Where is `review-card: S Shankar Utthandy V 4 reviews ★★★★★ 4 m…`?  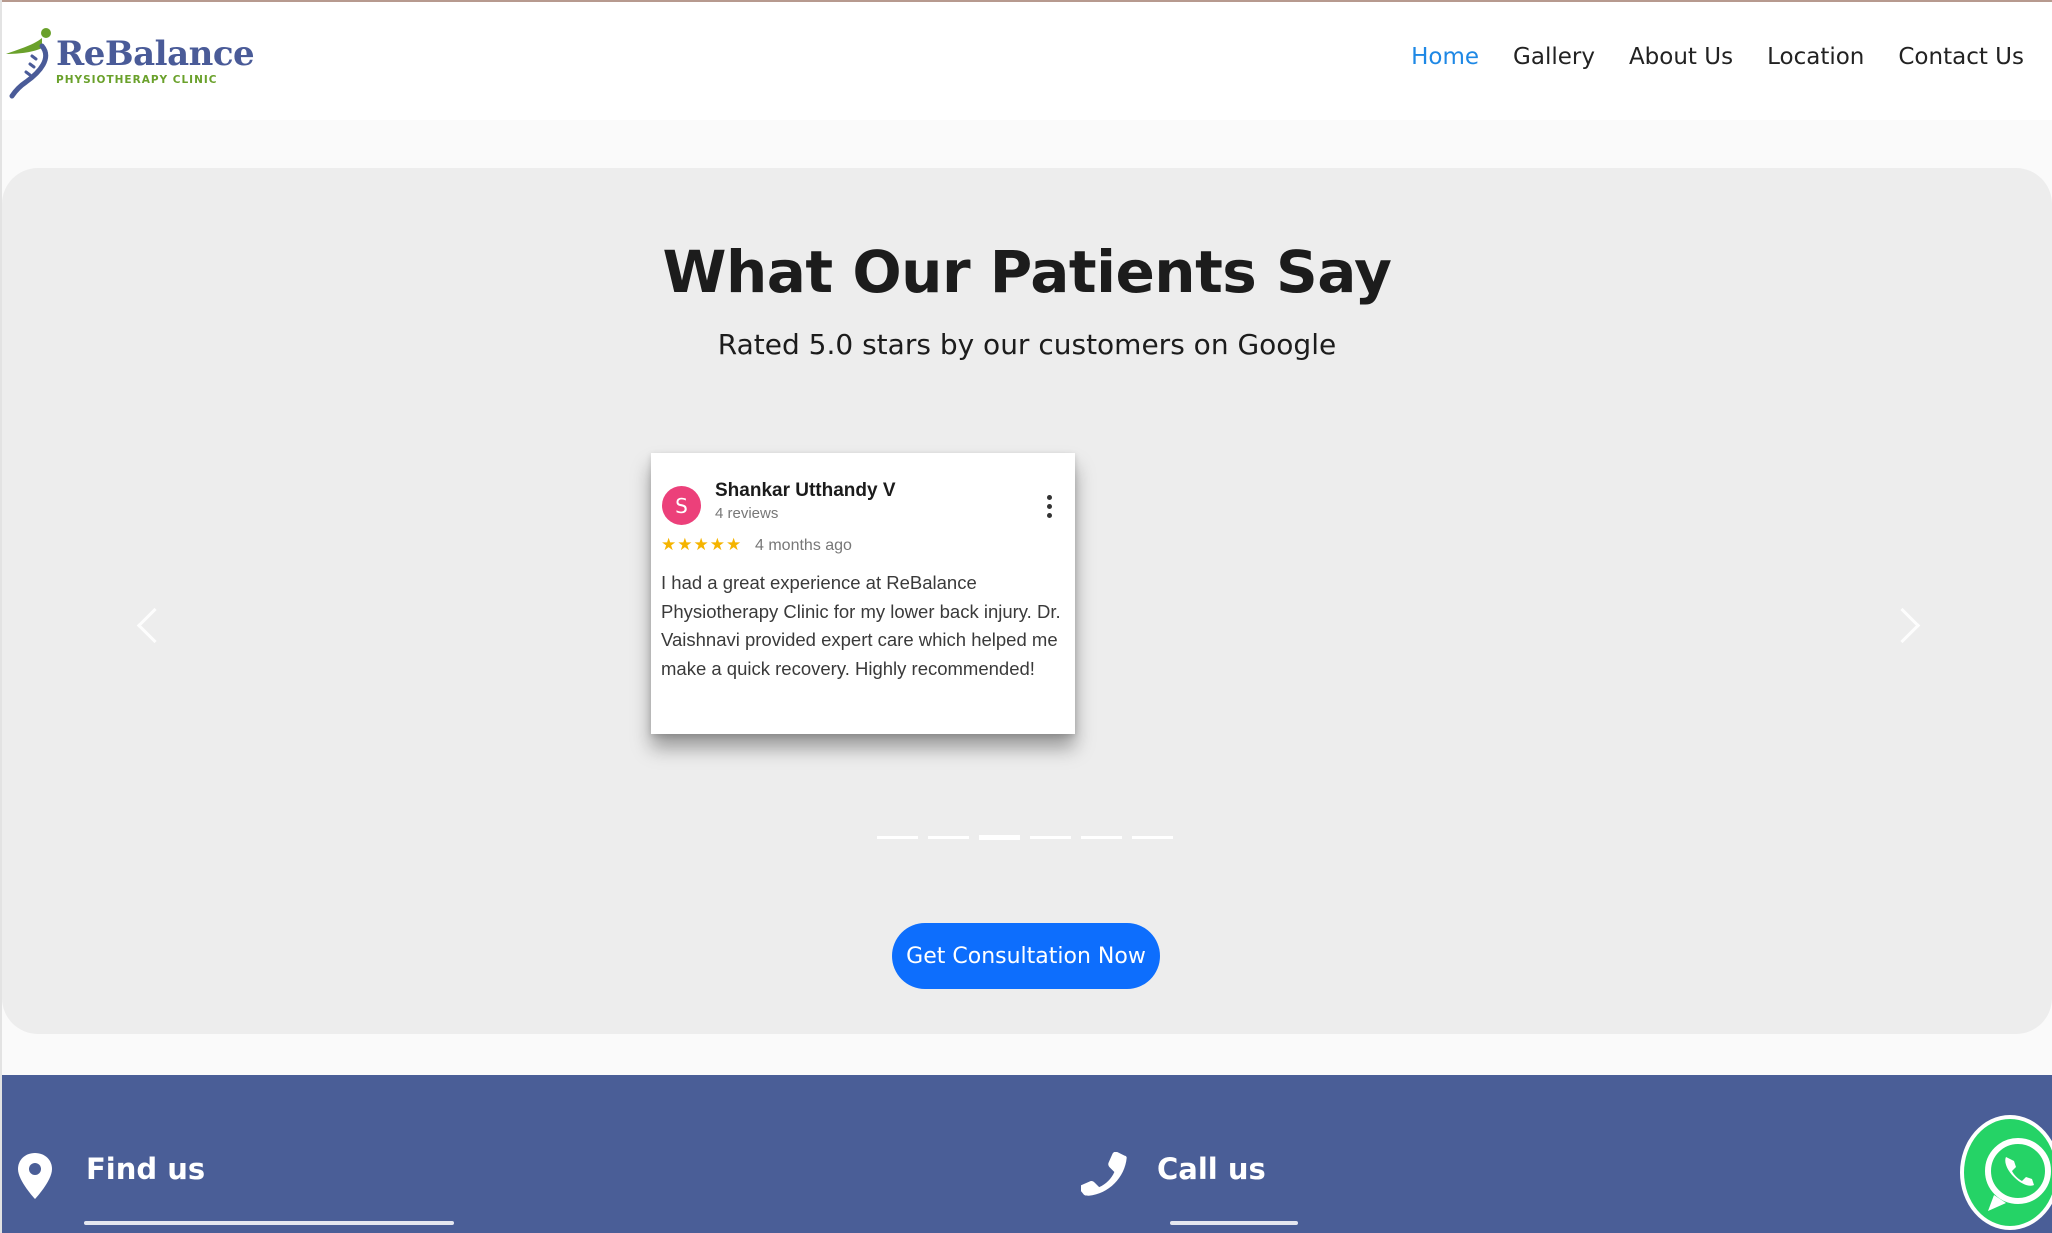 review-card: S Shankar Utthandy V 4 reviews ★★★★★ 4 m… is located at coordinates (863, 593).